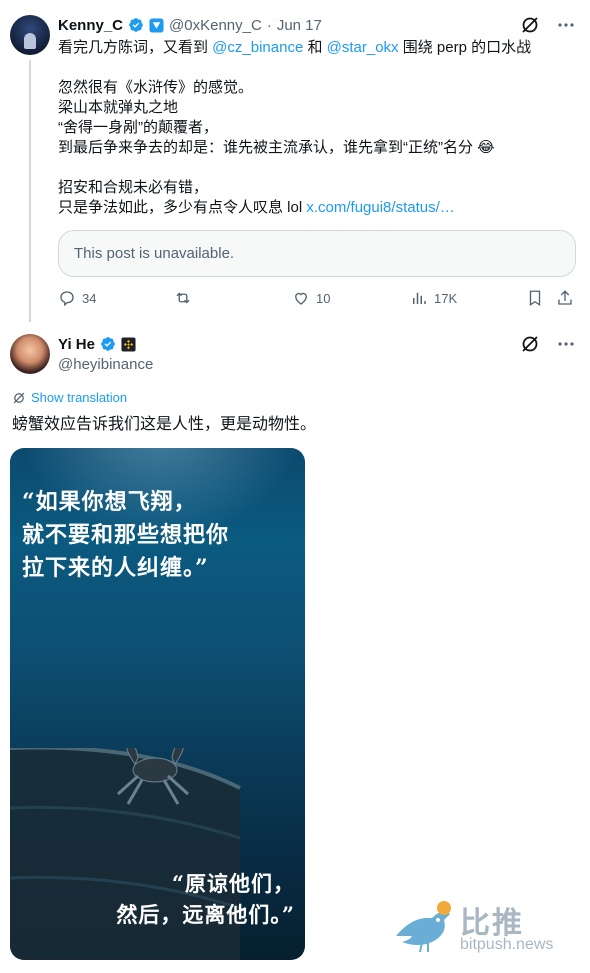  What do you see at coordinates (423, 927) in the screenshot?
I see `bird-logo-icon` at bounding box center [423, 927].